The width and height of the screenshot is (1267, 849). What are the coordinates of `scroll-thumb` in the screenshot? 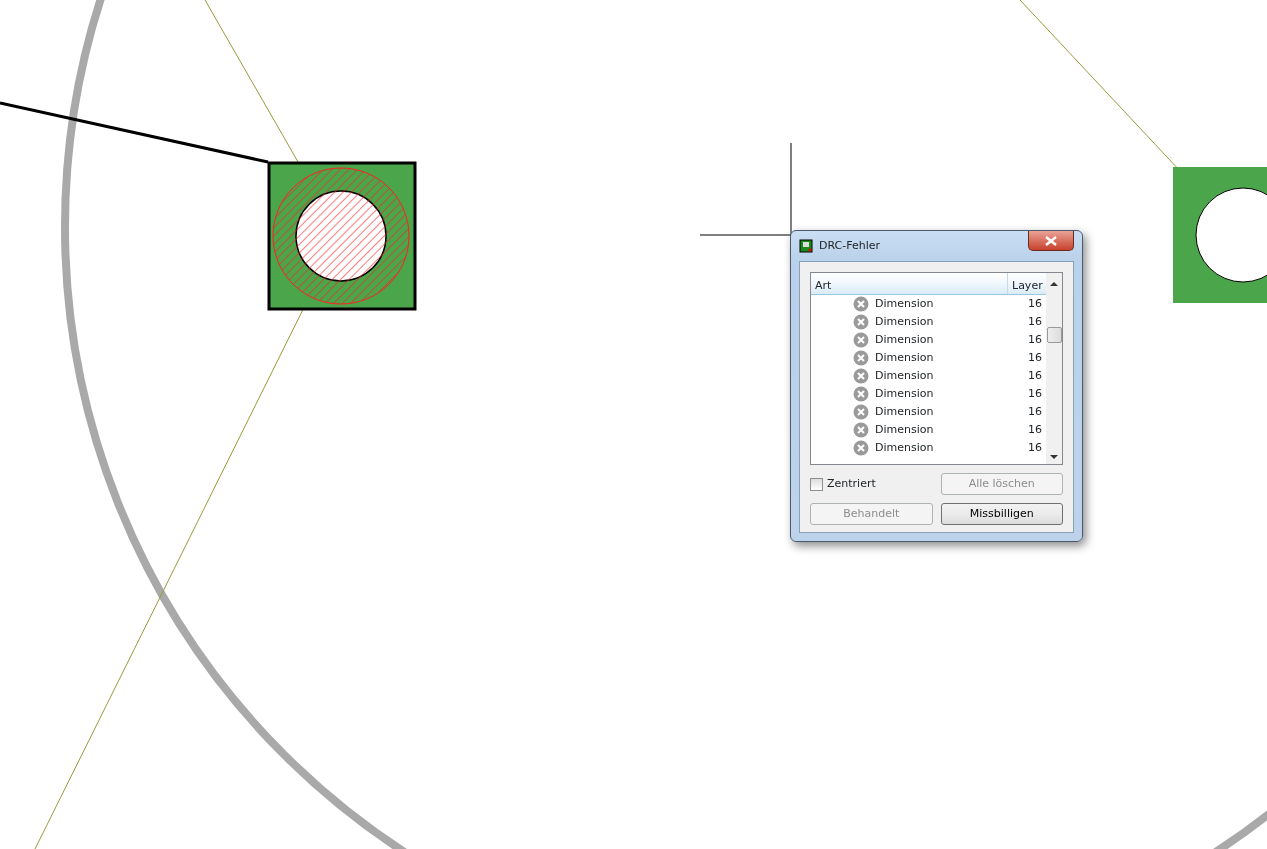 It's located at (1054, 335).